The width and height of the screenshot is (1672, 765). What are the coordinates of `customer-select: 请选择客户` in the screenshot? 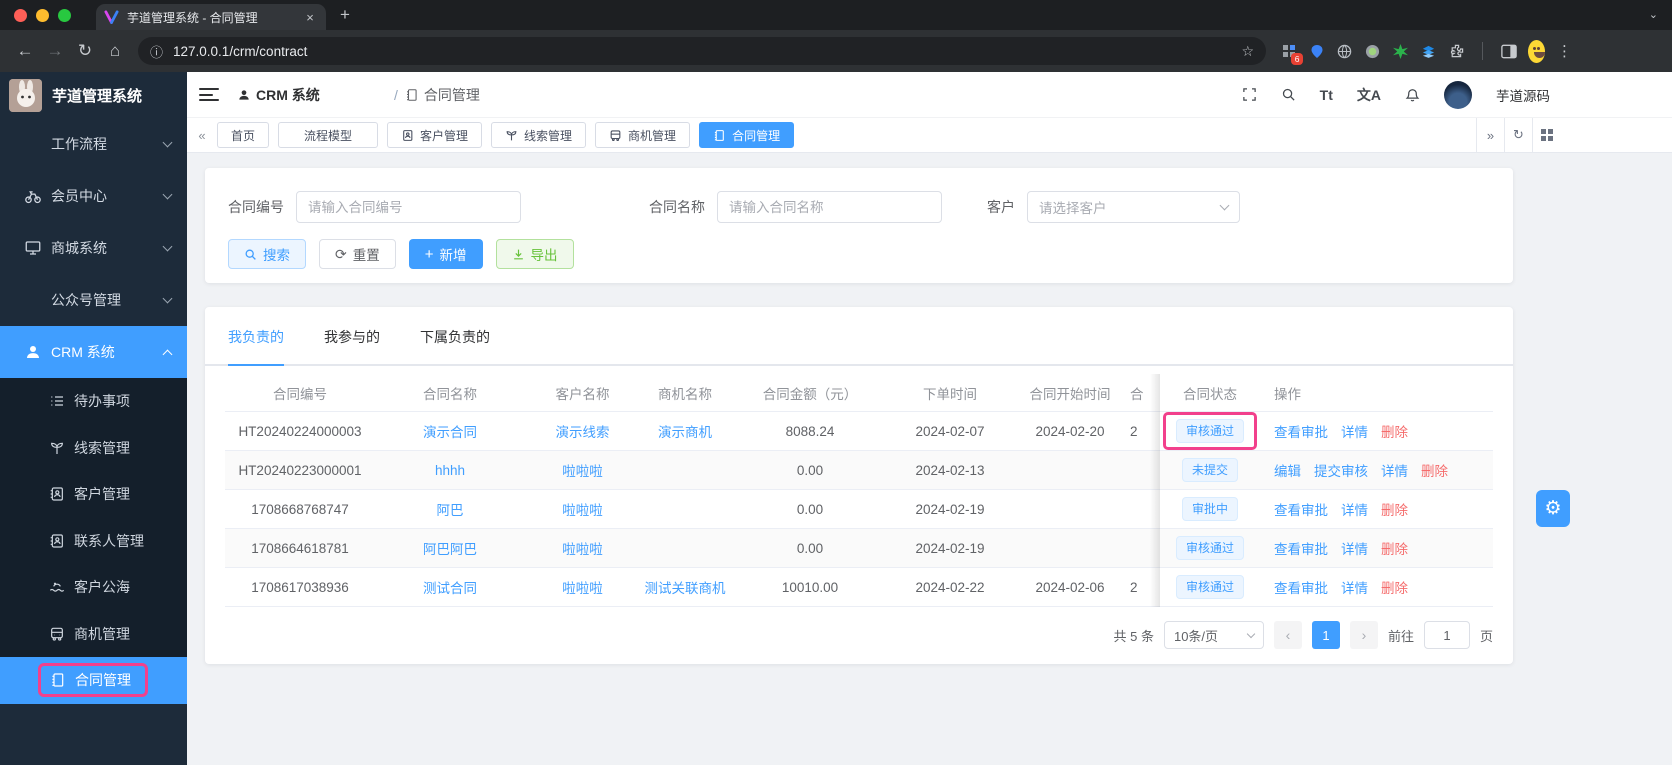 It's located at (1133, 207).